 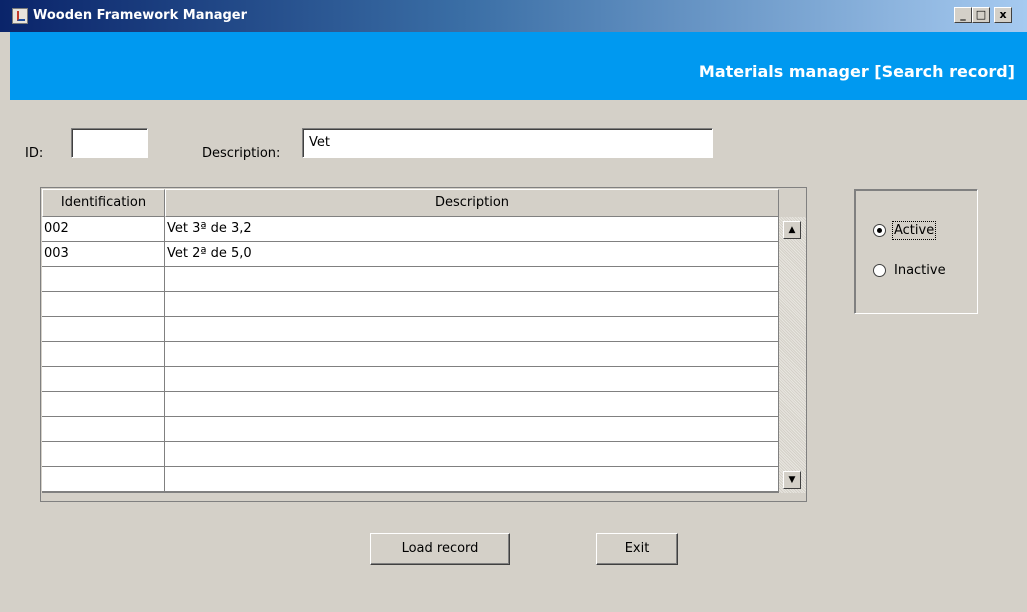 What do you see at coordinates (103, 229) in the screenshot?
I see `cell-identification: 002` at bounding box center [103, 229].